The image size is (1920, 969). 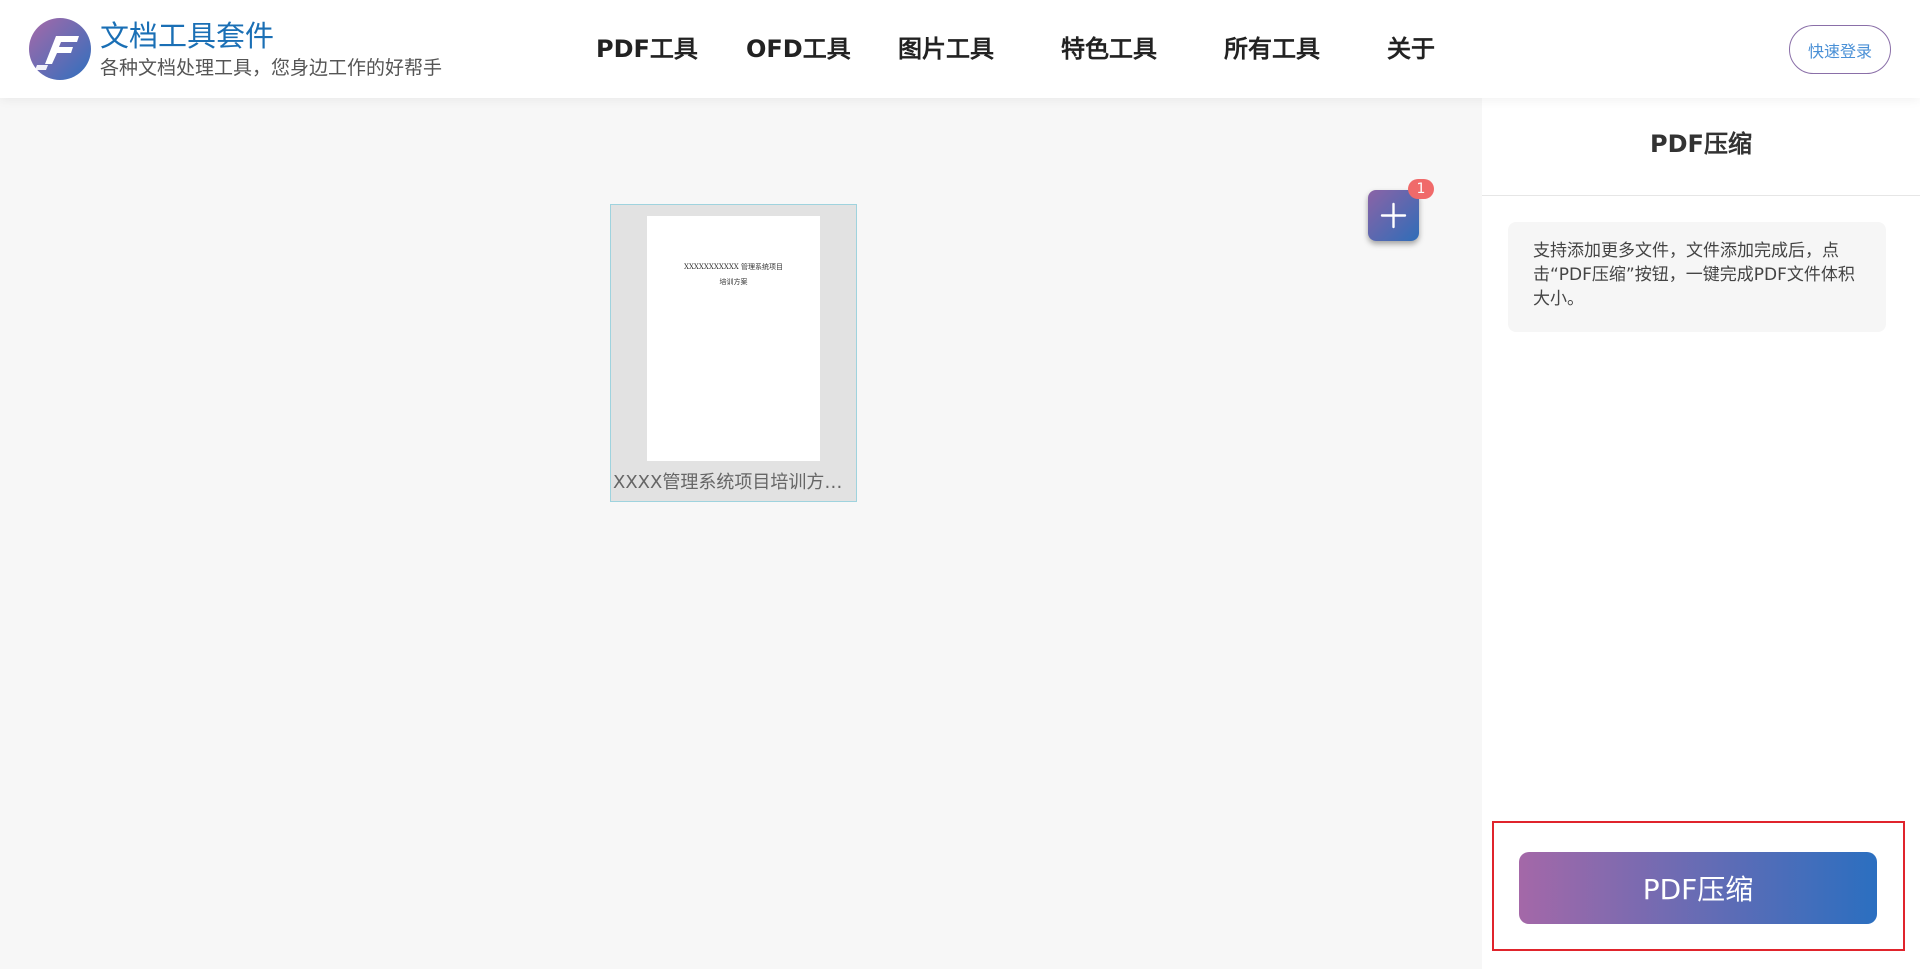 I want to click on nav-about: 关于, so click(x=1411, y=49).